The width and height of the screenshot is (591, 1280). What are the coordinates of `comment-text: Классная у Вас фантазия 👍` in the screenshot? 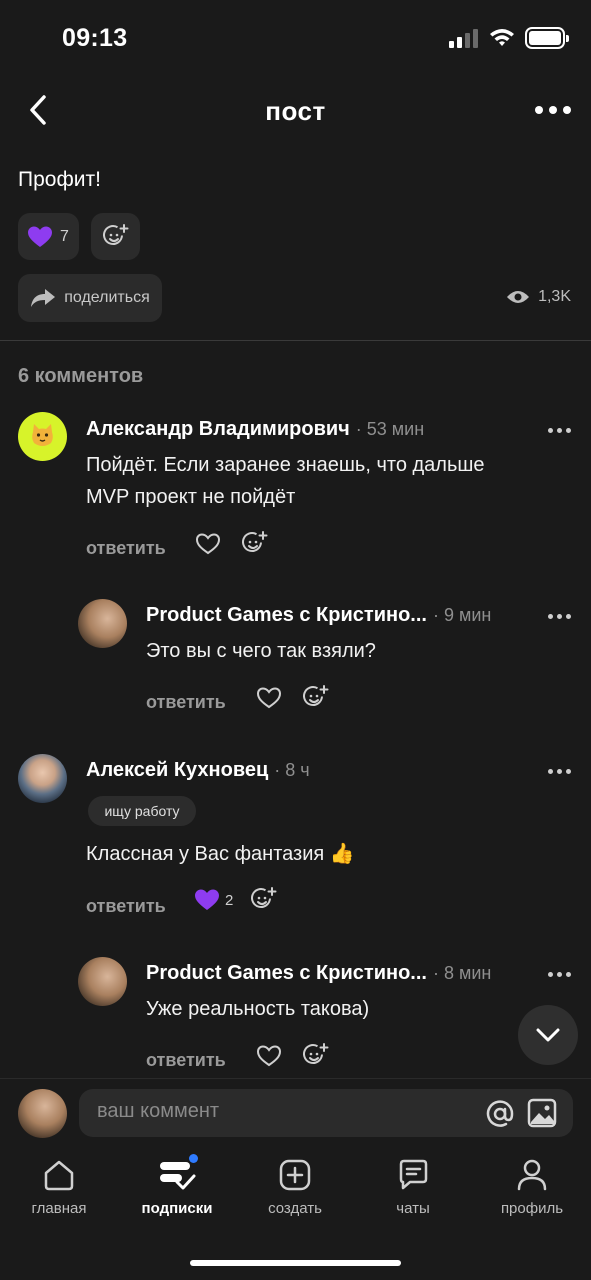 It's located at (220, 854).